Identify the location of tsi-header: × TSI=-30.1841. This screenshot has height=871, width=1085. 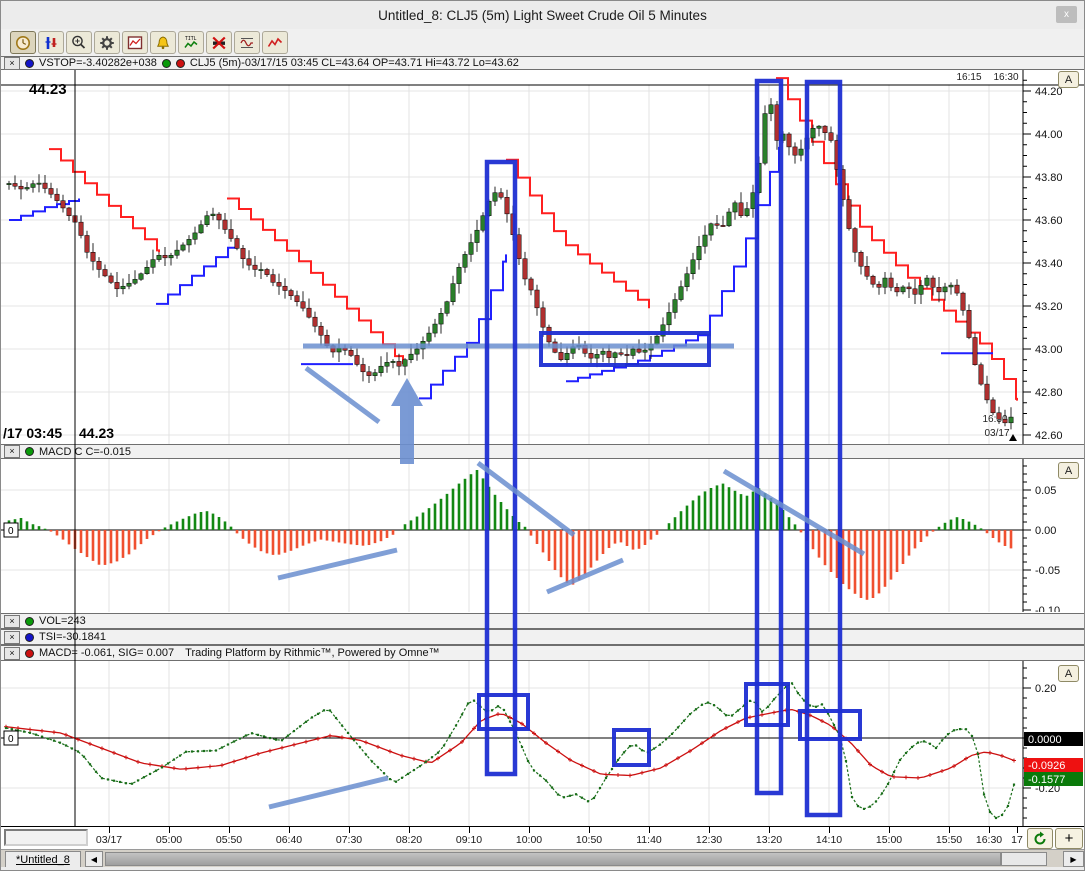
(542, 637).